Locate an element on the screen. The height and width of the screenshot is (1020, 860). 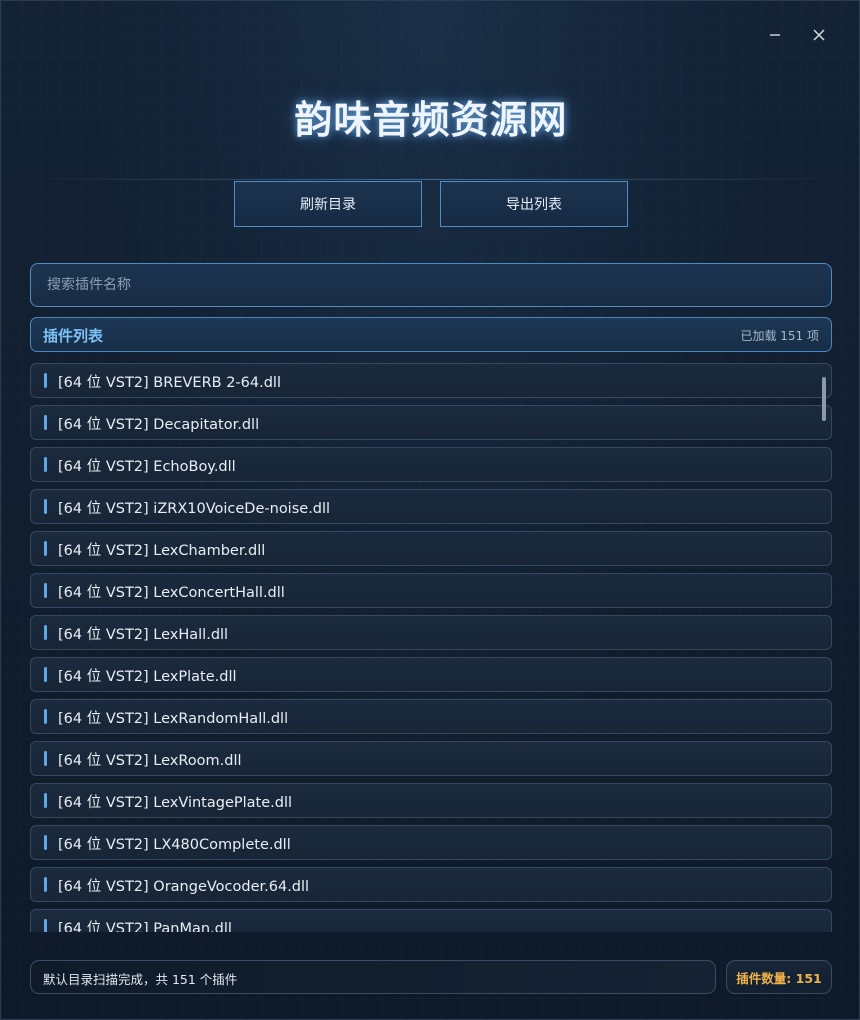
close-icon is located at coordinates (819, 35).